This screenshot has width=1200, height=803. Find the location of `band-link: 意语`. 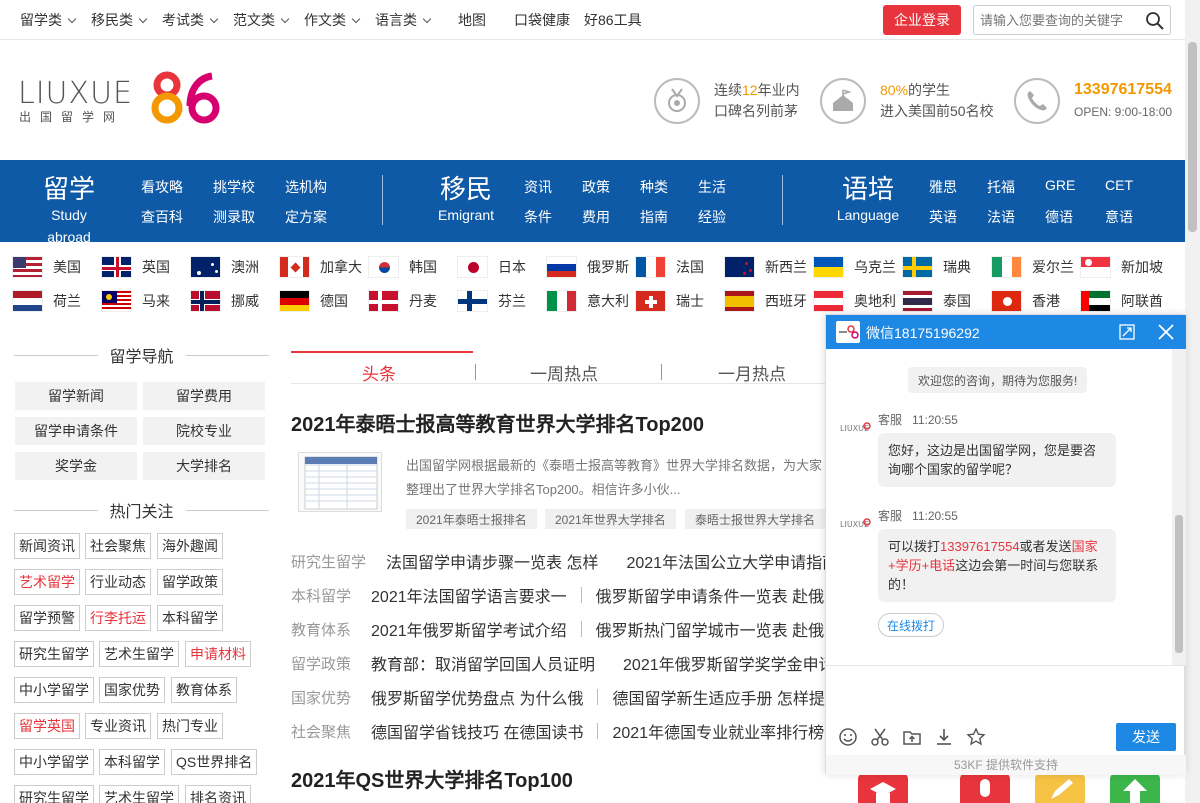

band-link: 意语 is located at coordinates (1119, 217).